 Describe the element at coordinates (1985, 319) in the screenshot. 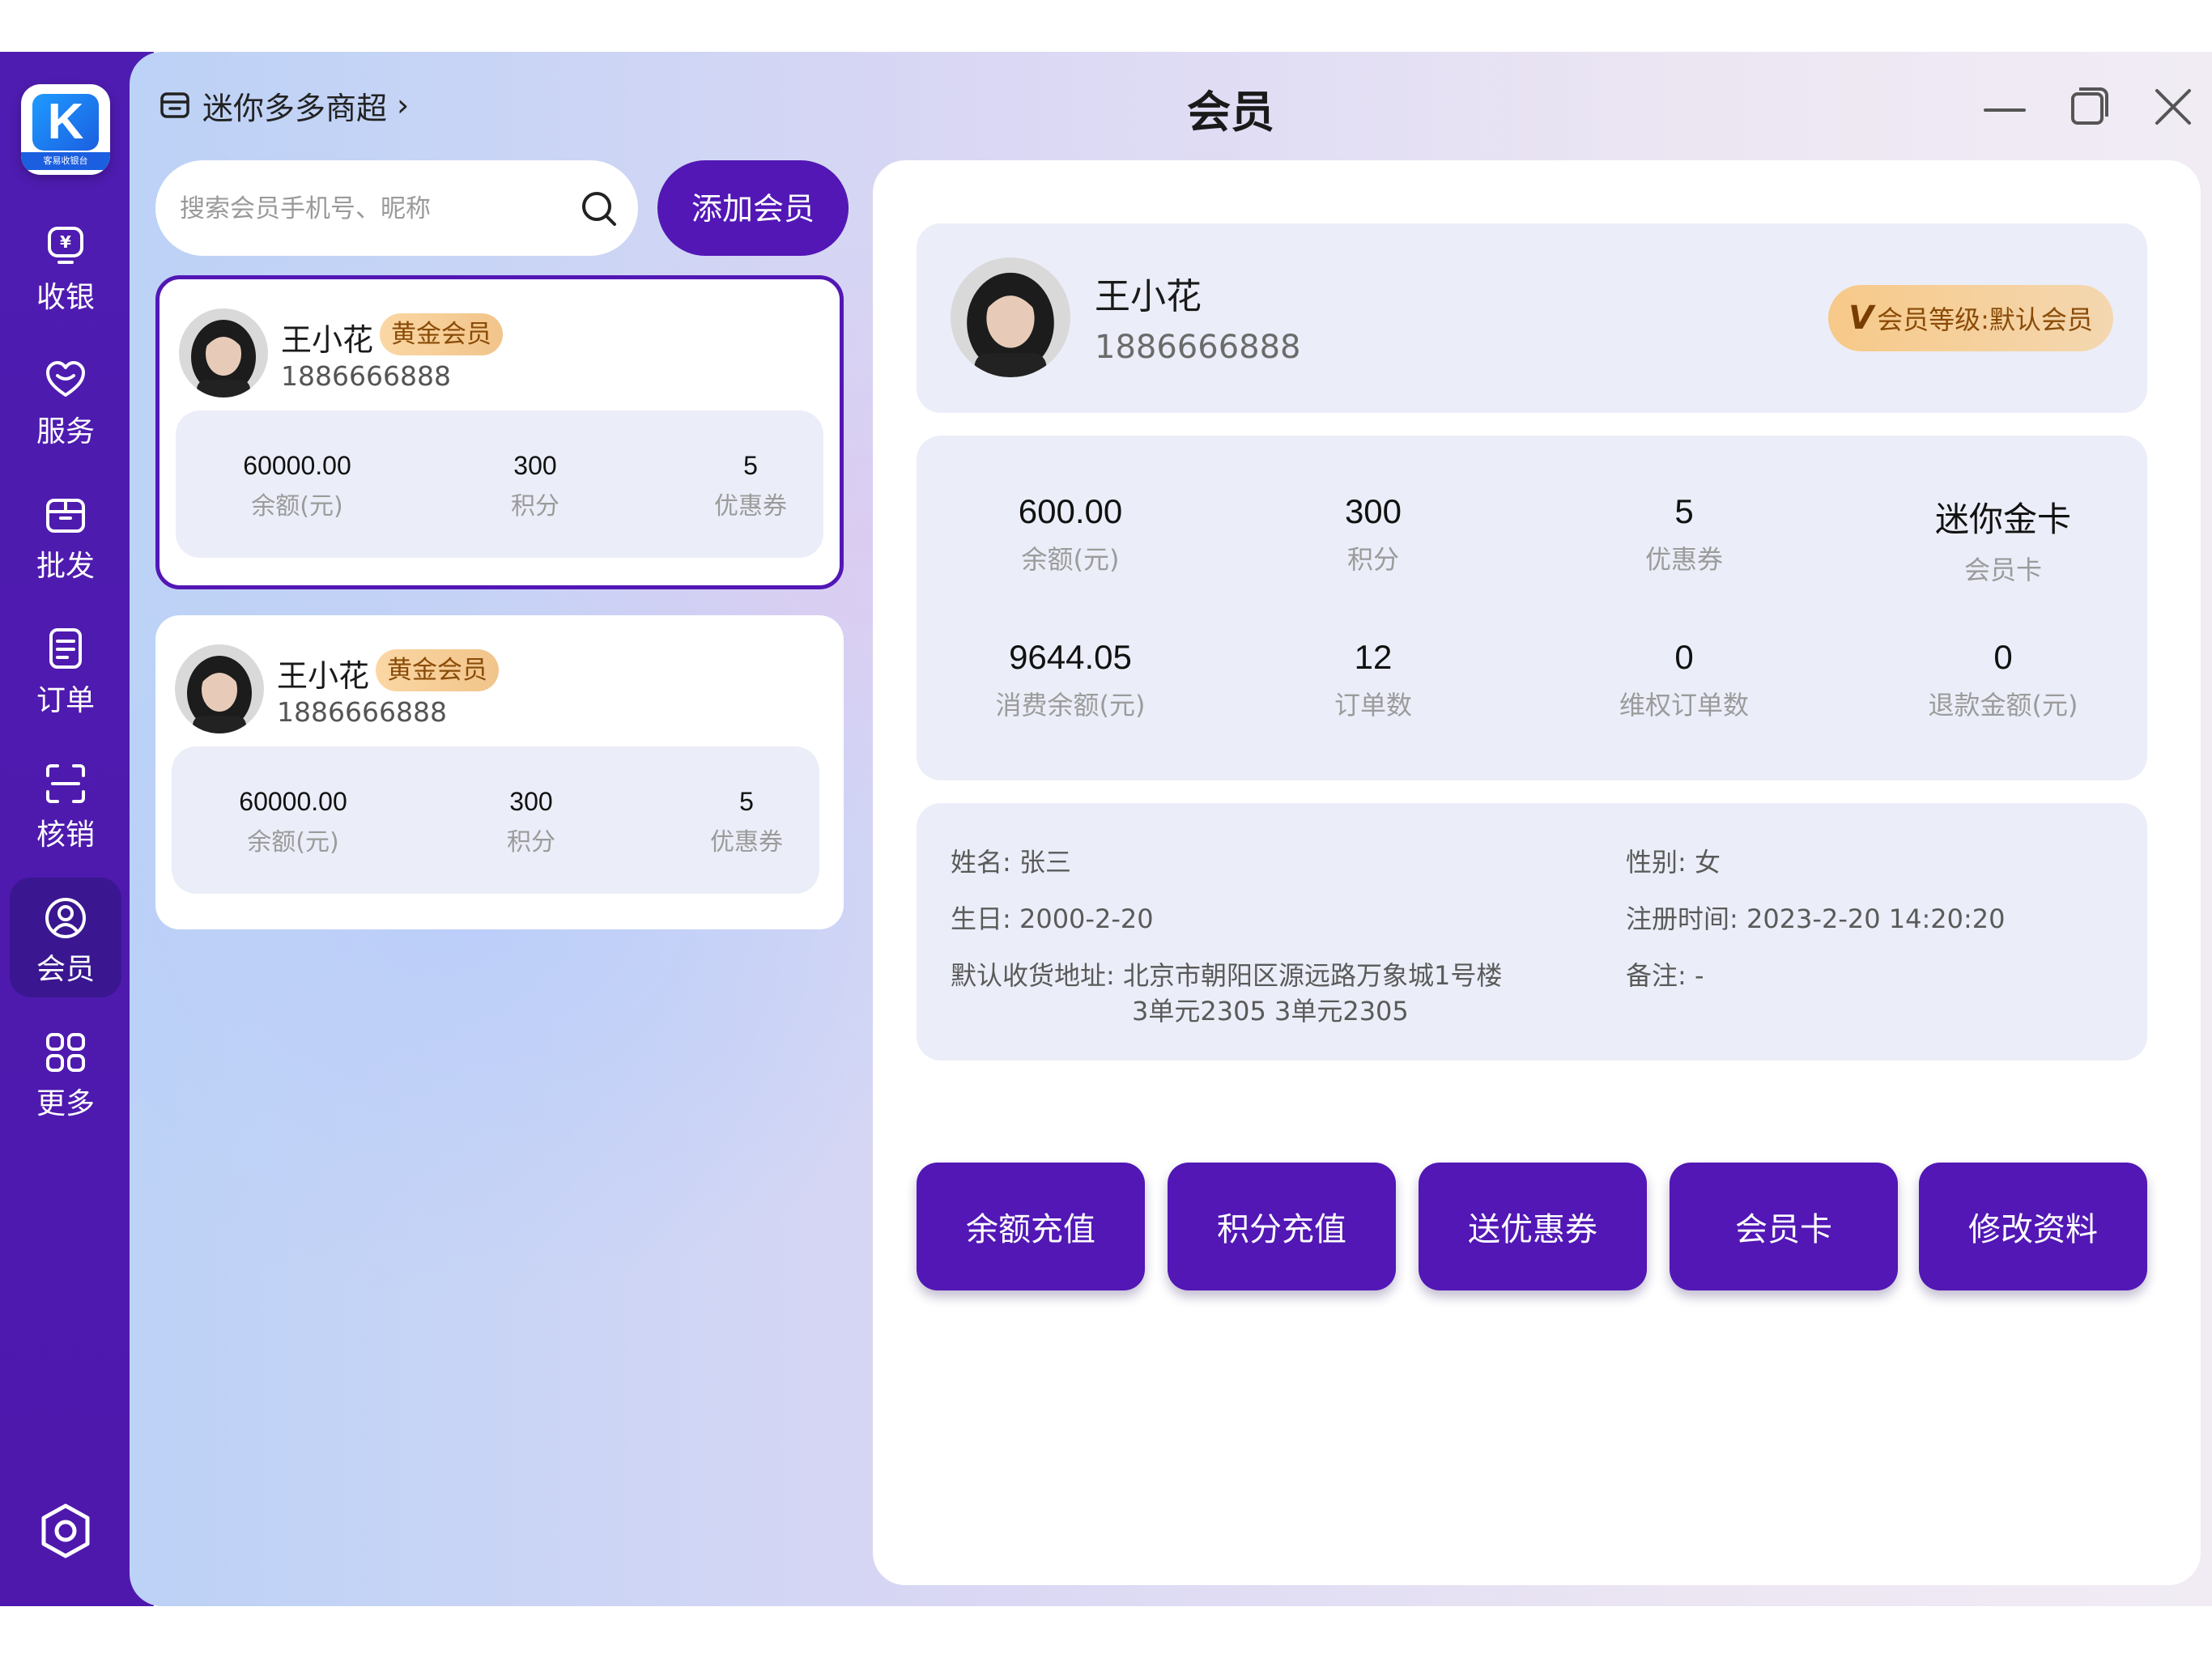

I see `member-level-text: 会员等级:默认会员` at that location.